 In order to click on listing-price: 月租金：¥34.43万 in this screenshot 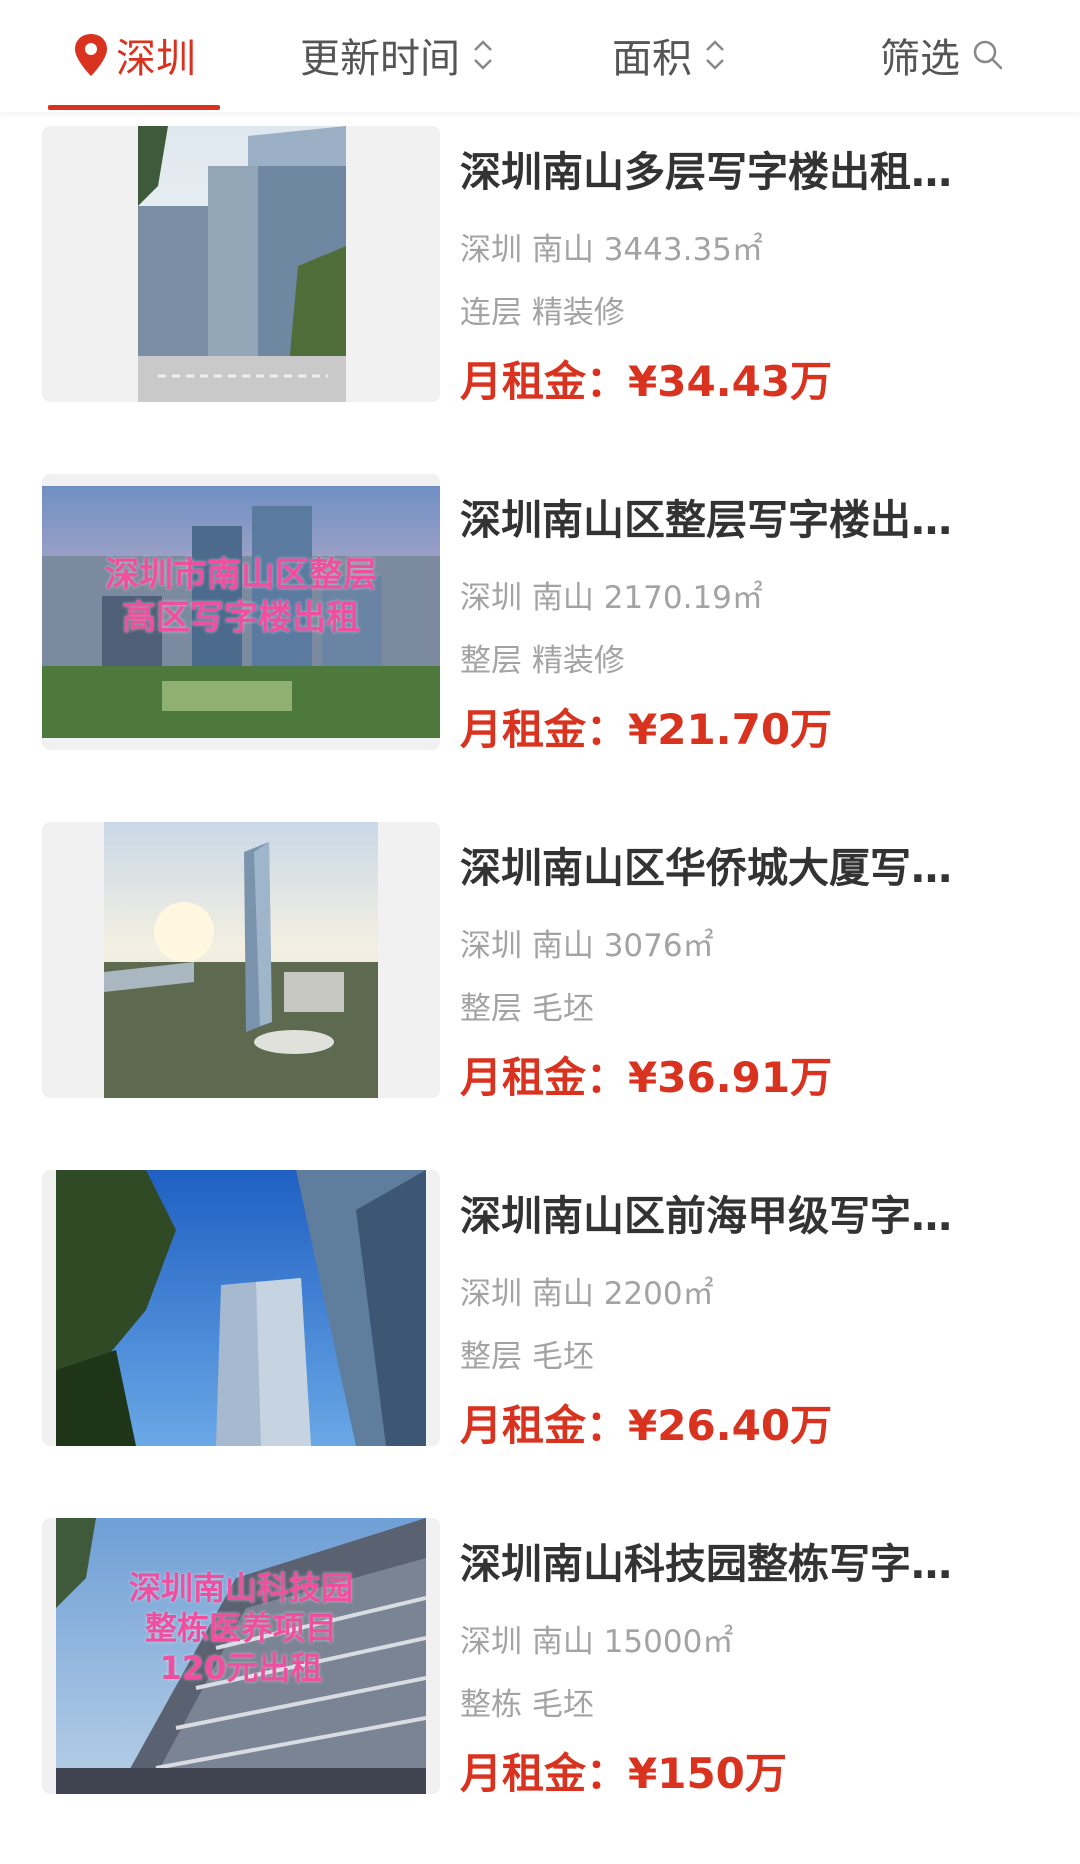, I will do `click(646, 378)`.